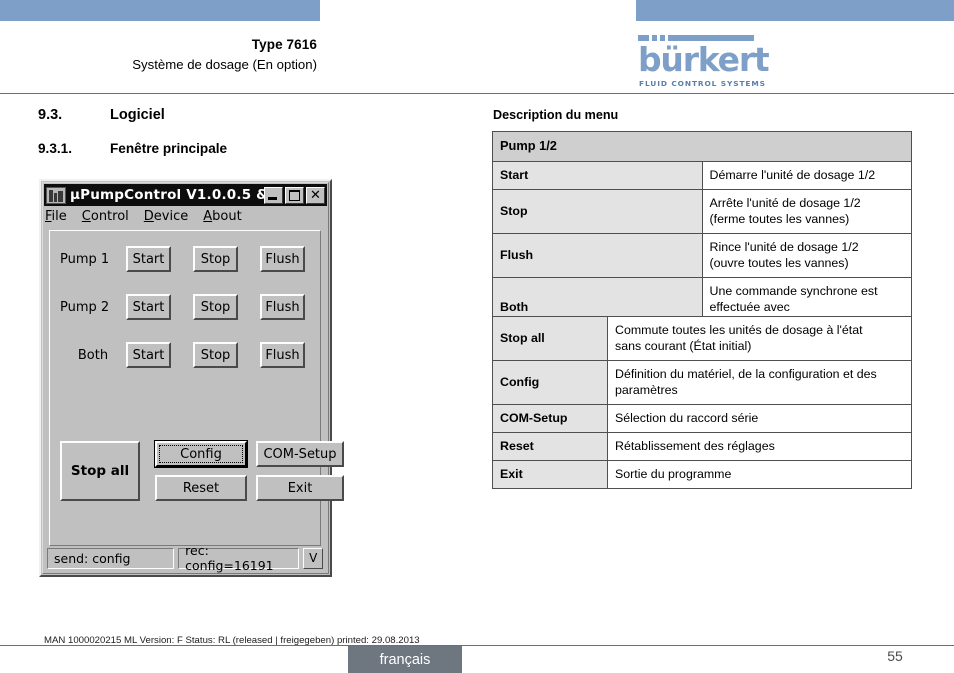 This screenshot has width=954, height=673. I want to click on table2-key-com-setup: COM-Setup, so click(550, 418).